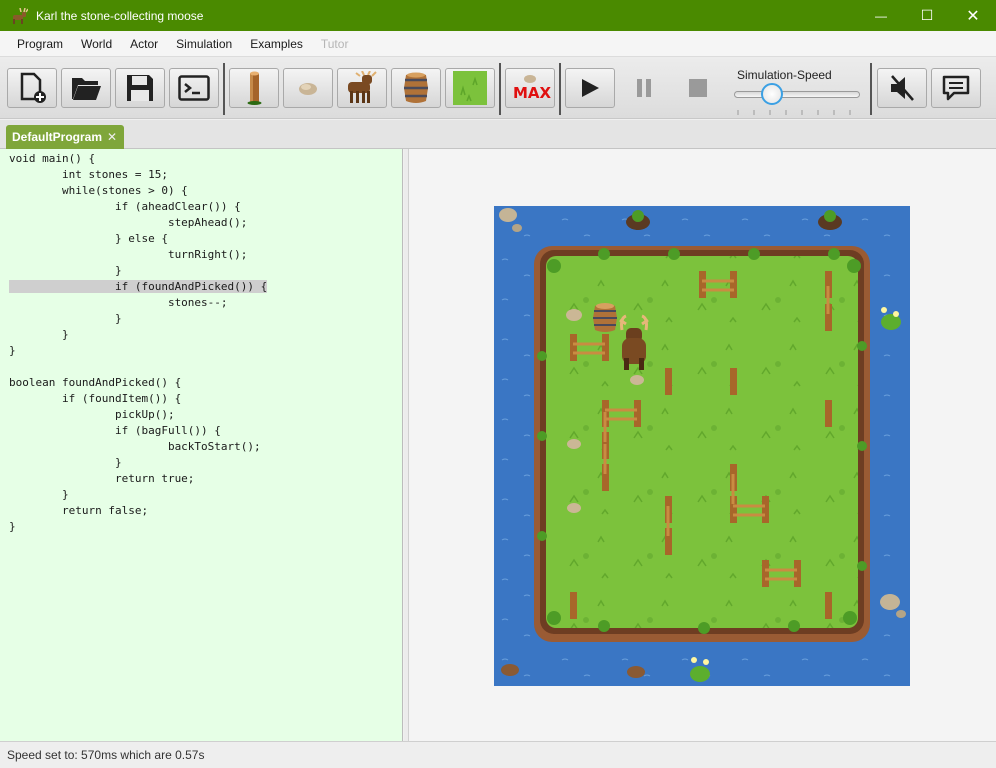 The height and width of the screenshot is (768, 996). Describe the element at coordinates (118, 302) in the screenshot. I see `code-text: stones--;` at that location.